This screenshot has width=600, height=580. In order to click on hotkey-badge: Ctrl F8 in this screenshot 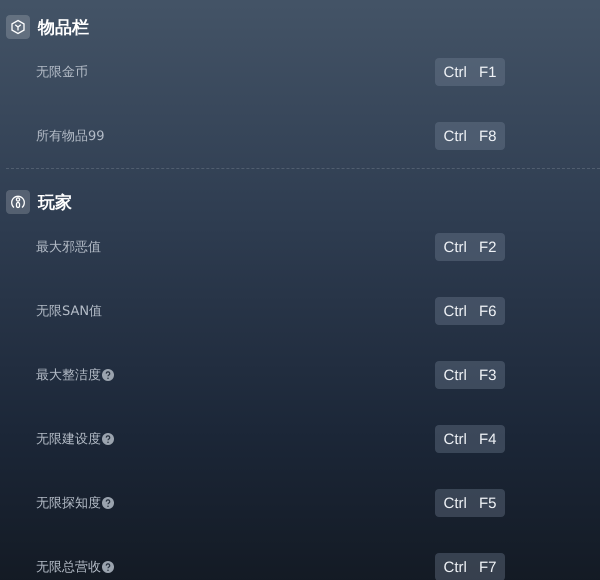, I will do `click(470, 136)`.